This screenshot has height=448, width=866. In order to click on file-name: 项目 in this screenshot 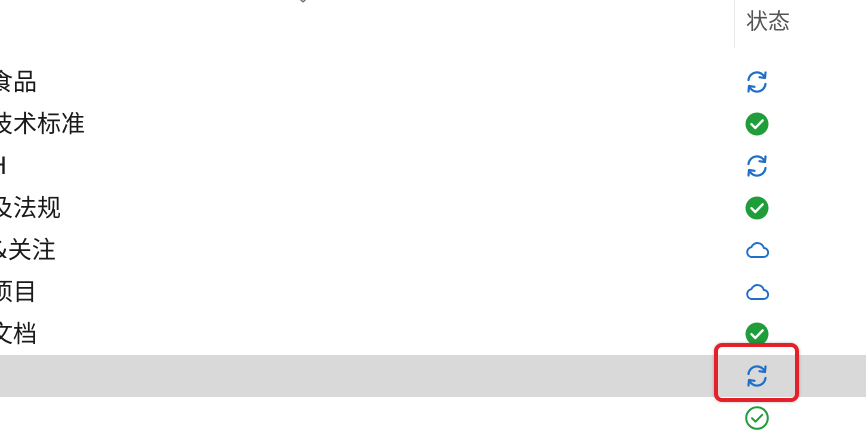, I will do `click(24, 292)`.